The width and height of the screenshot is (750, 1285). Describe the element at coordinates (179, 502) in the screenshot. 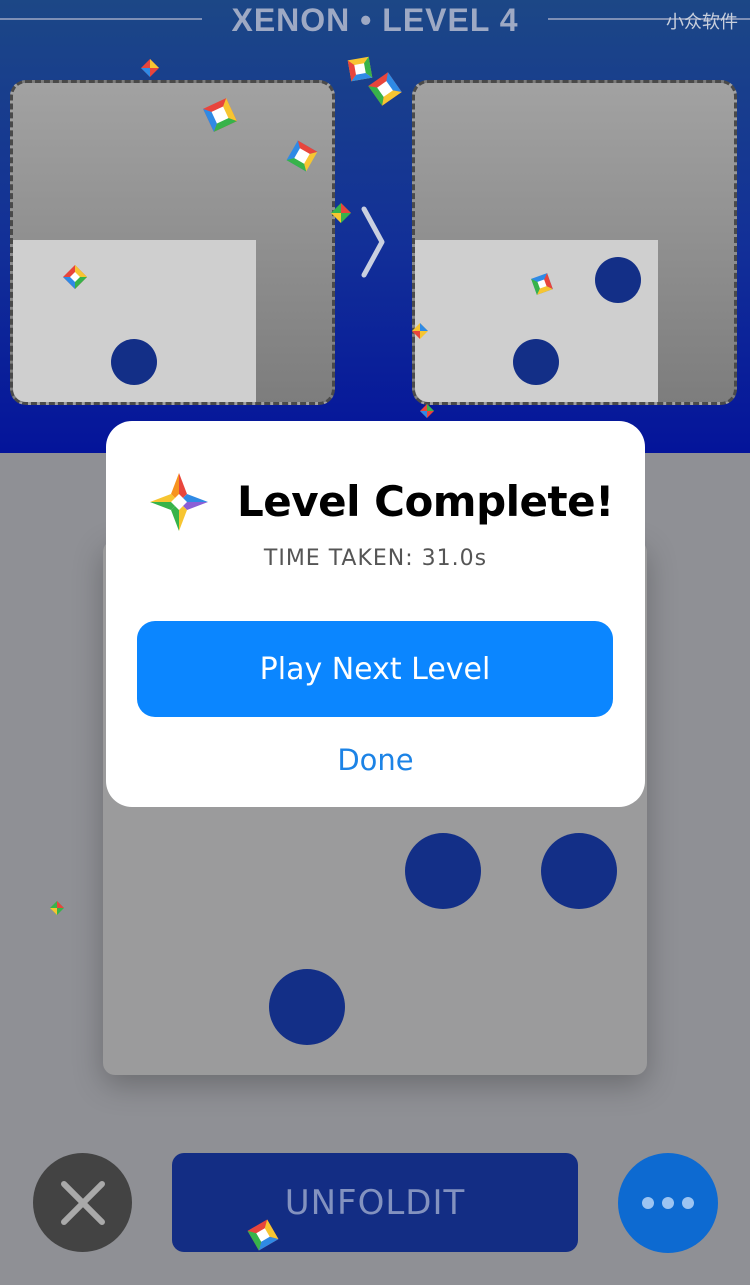

I see `four-color-star-logo-icon` at that location.